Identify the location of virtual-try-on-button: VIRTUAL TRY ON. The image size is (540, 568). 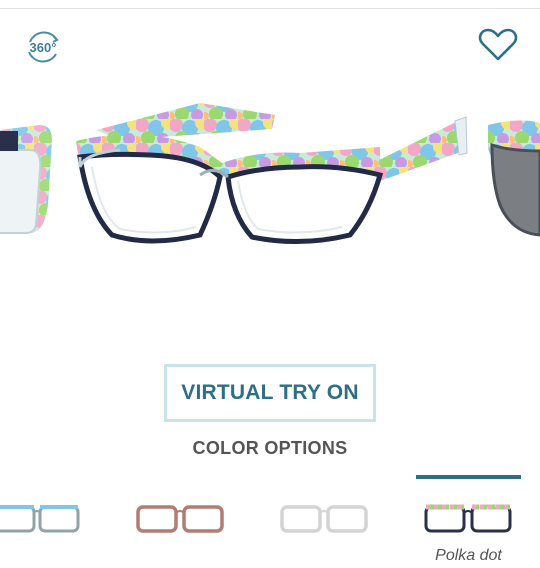
(270, 393).